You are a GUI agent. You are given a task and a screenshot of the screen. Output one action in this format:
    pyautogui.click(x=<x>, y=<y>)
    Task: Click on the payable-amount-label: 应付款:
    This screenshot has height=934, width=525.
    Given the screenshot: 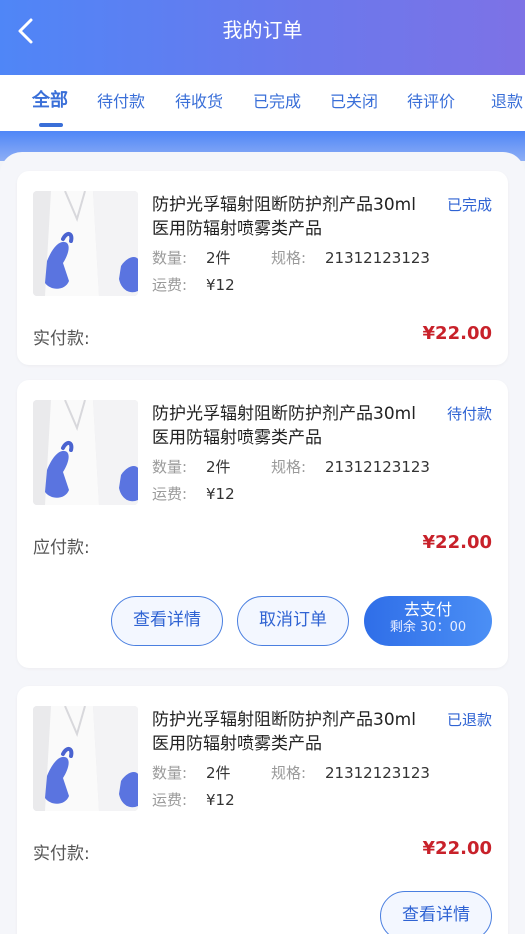 What is the action you would take?
    pyautogui.click(x=61, y=548)
    